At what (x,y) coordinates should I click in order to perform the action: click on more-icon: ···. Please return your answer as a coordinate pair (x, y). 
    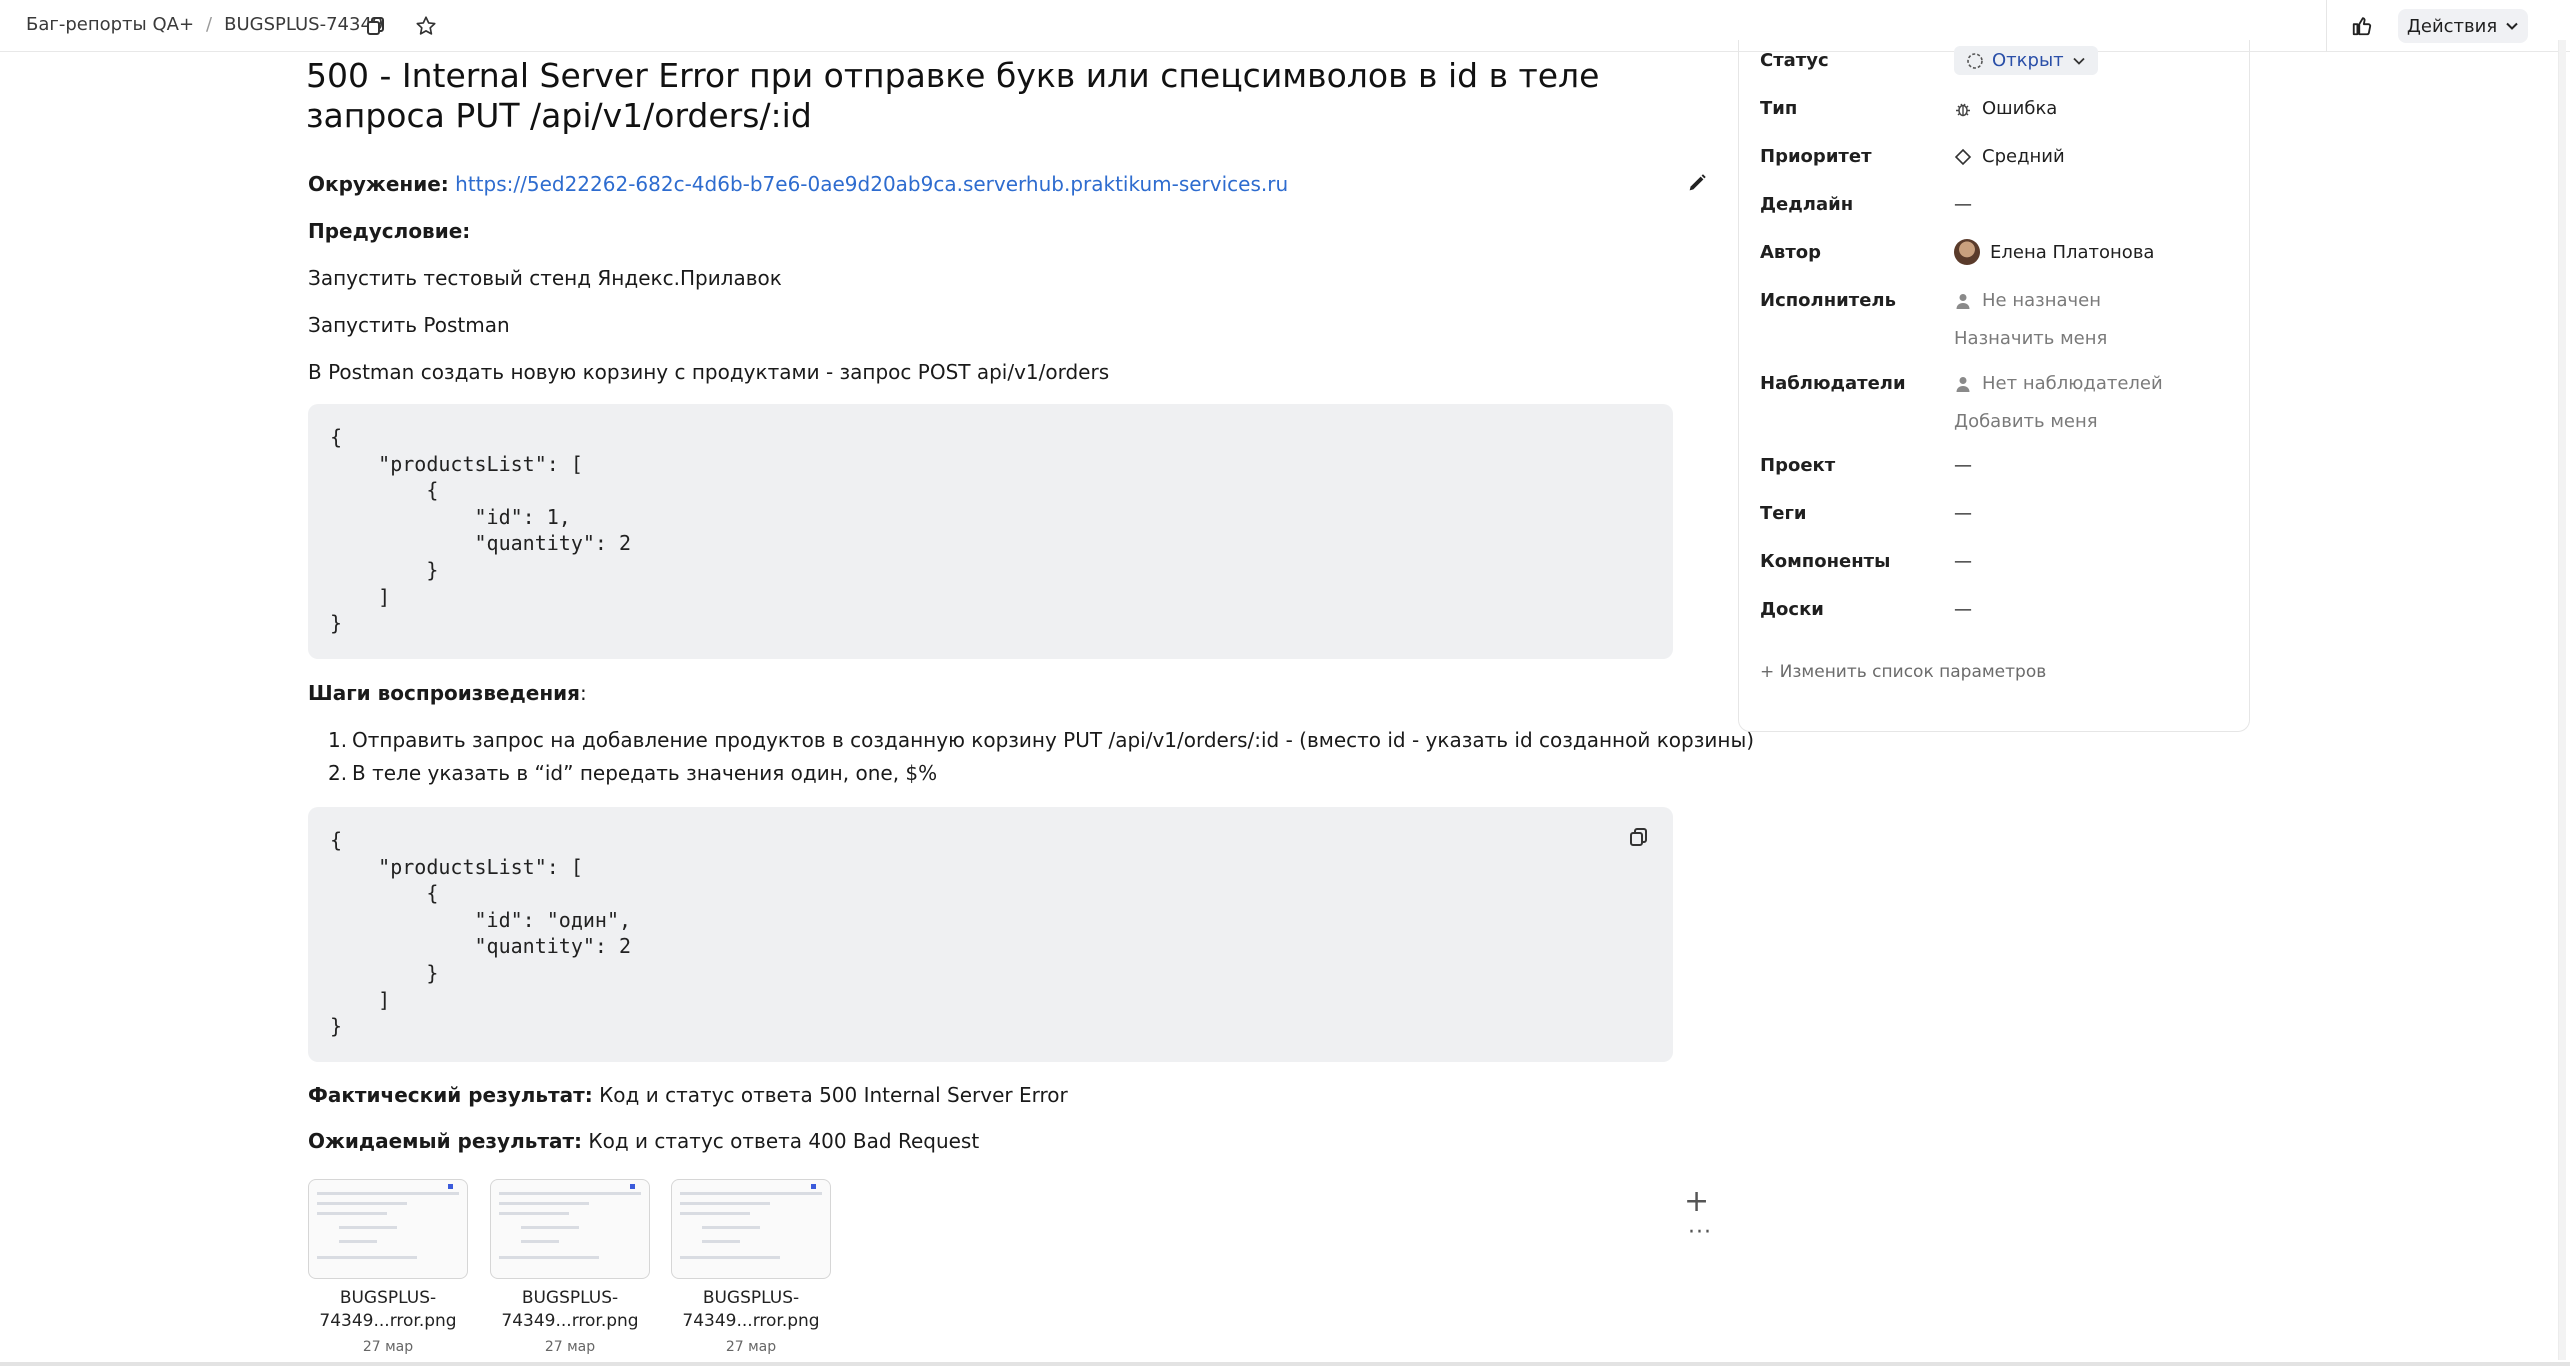
    Looking at the image, I should click on (1700, 1232).